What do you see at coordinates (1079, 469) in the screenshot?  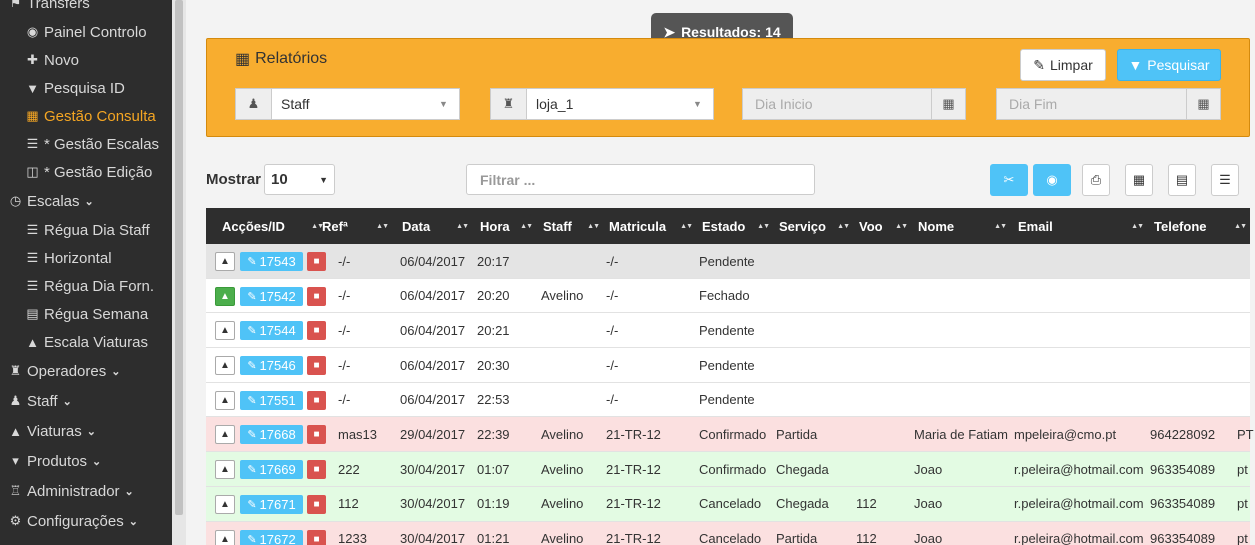 I see `cell-email: r.peleira@hotmail.com` at bounding box center [1079, 469].